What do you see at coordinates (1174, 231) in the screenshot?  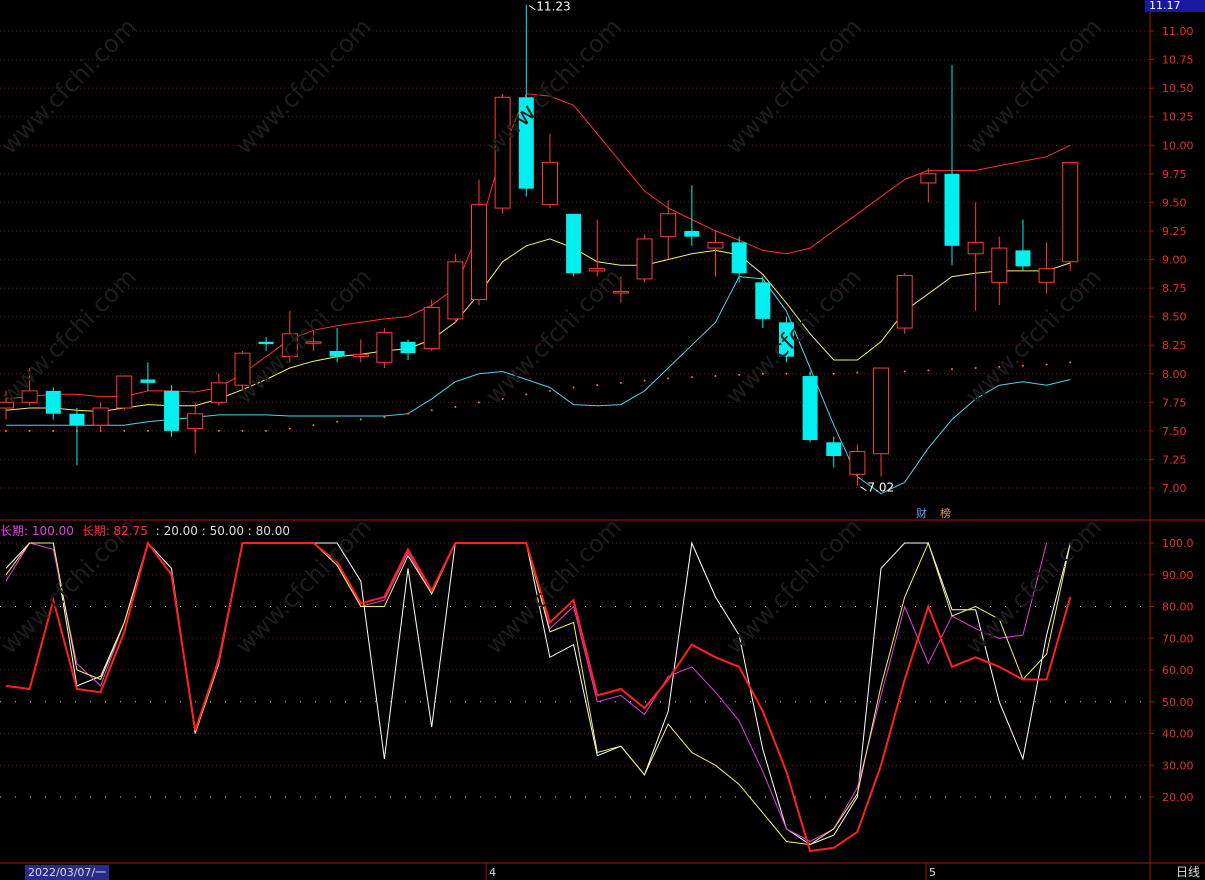 I see `price-tick-label: 9.25` at bounding box center [1174, 231].